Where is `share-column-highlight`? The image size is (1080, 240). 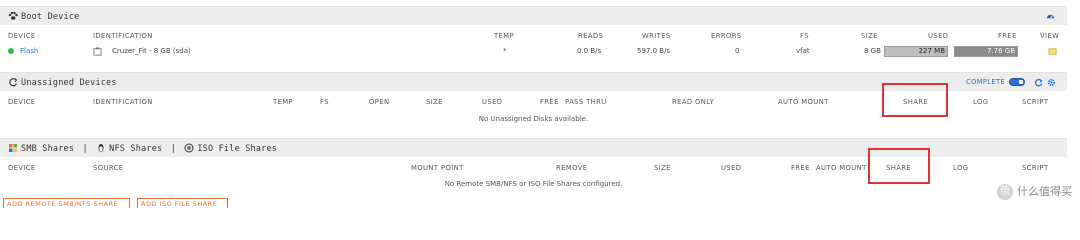 share-column-highlight is located at coordinates (915, 100).